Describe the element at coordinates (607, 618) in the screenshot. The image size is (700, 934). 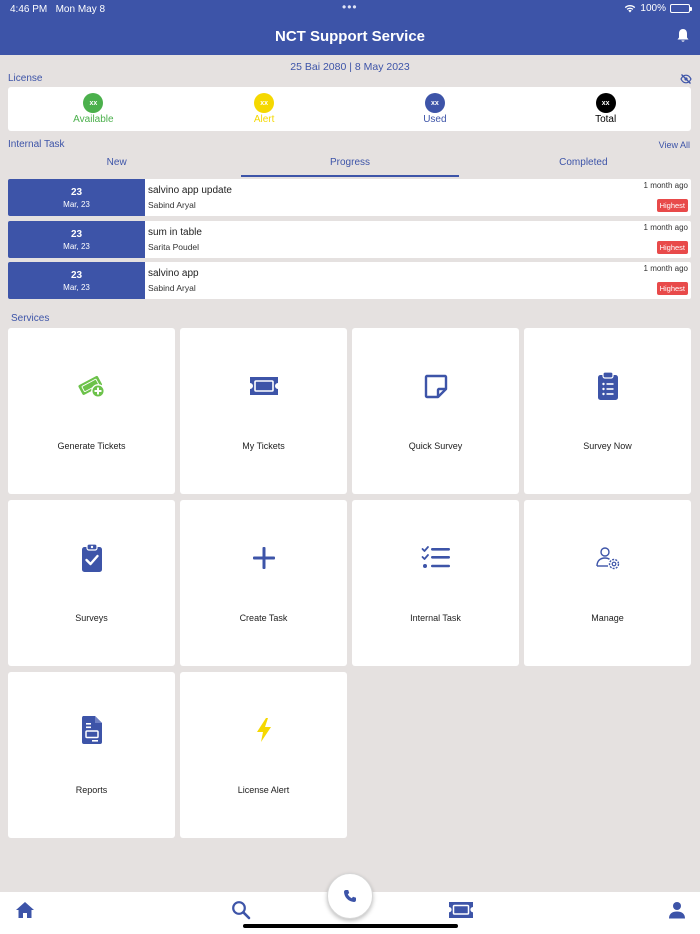
I see `service-label: Manage` at that location.